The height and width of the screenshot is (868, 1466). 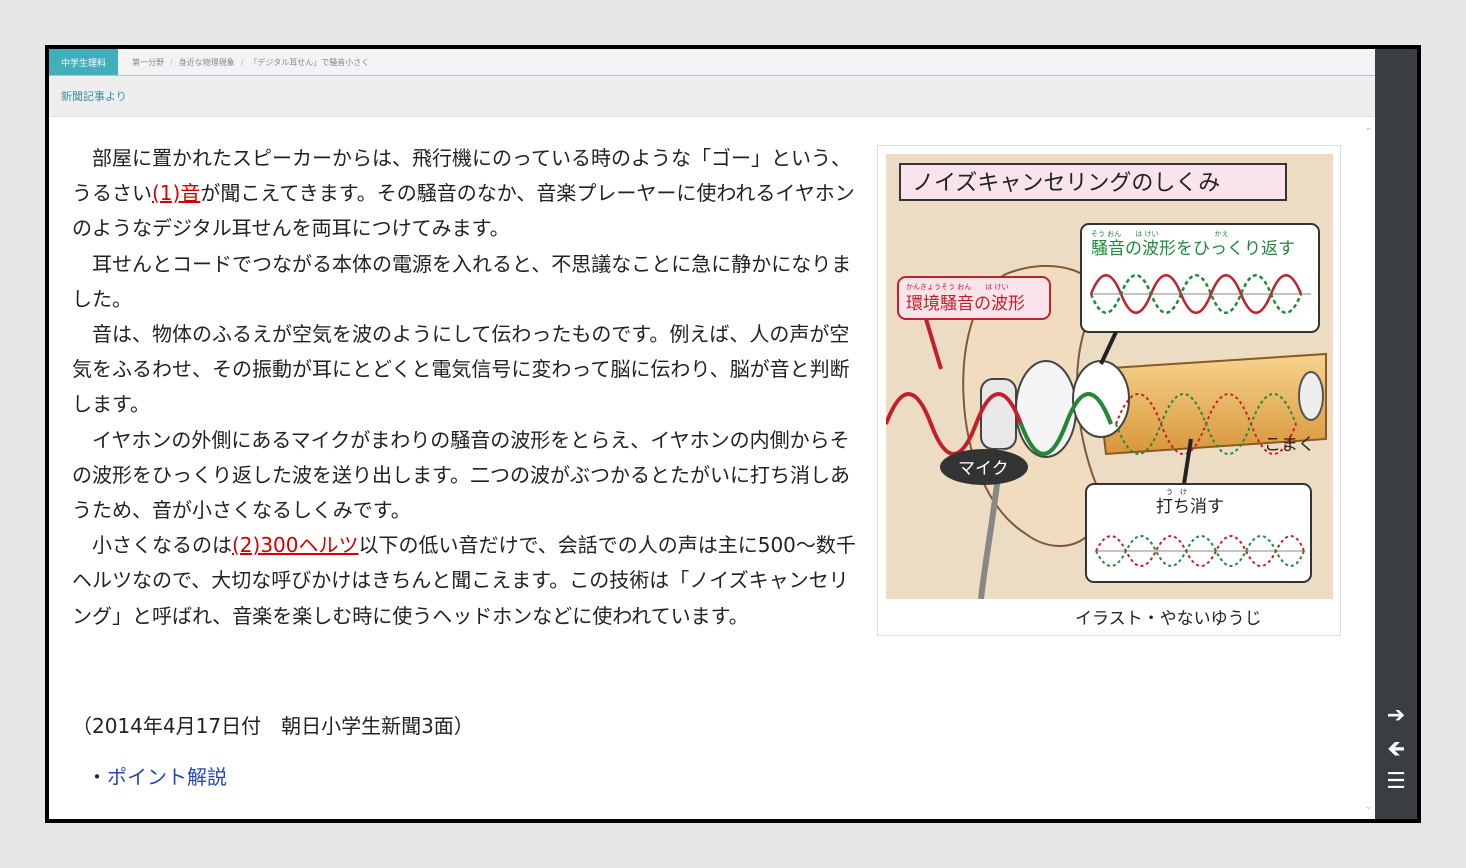 I want to click on eardrum-label: こまく, so click(x=1289, y=445).